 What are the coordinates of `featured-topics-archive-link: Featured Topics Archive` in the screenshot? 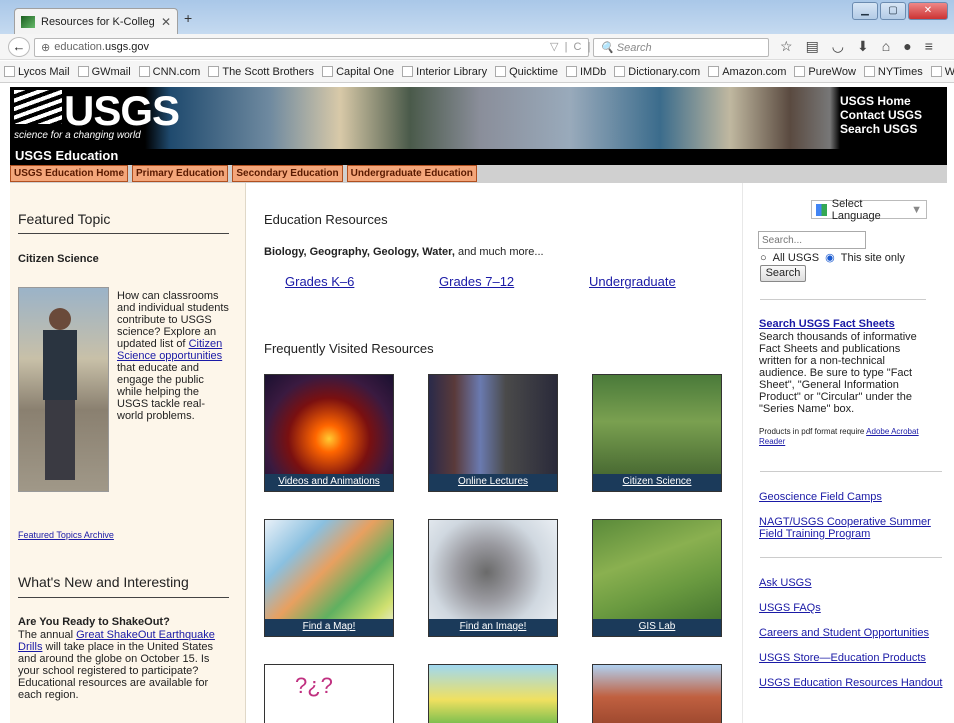 It's located at (66, 535).